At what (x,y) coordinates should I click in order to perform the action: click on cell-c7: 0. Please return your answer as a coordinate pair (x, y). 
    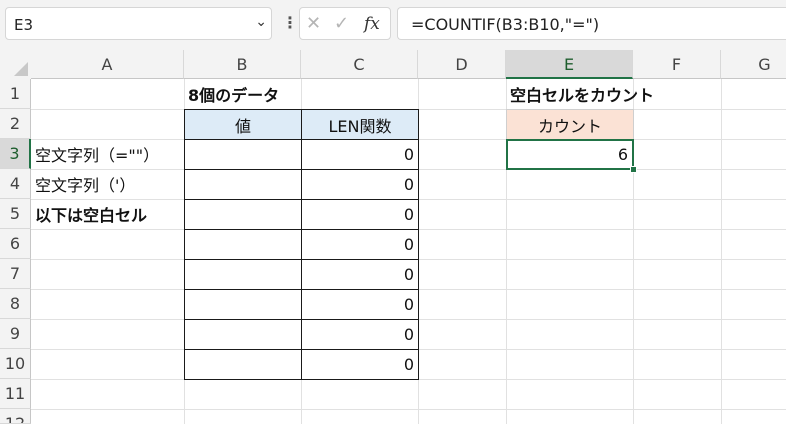
    Looking at the image, I should click on (360, 274).